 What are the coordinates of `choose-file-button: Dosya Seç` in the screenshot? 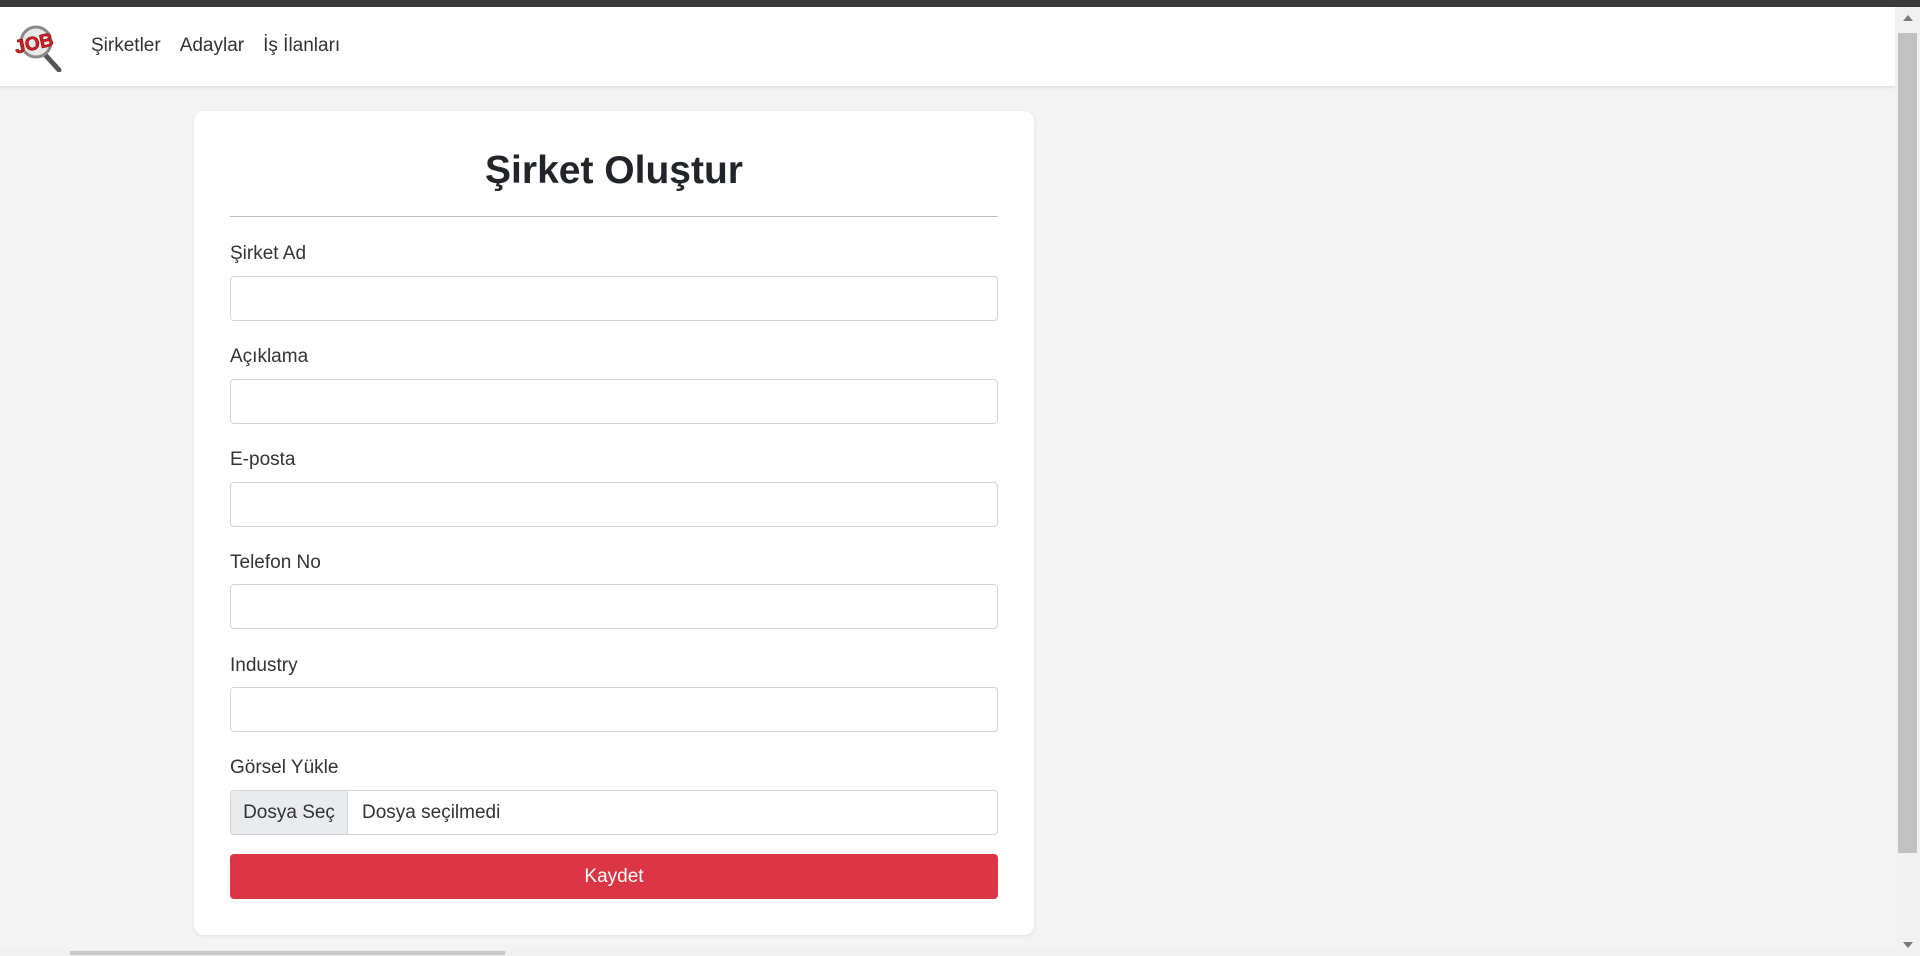 It's located at (289, 812).